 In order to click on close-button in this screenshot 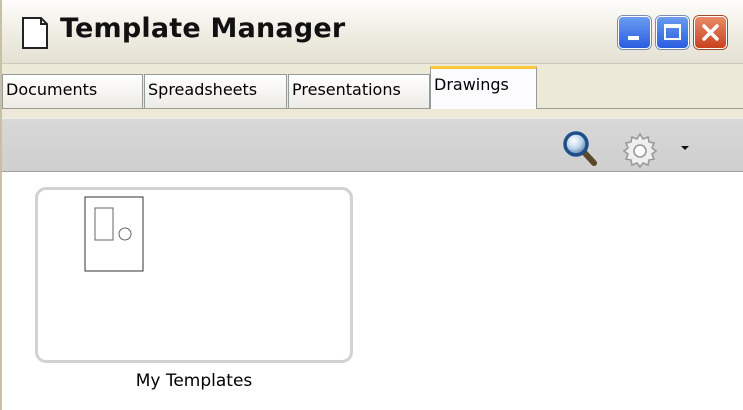, I will do `click(710, 32)`.